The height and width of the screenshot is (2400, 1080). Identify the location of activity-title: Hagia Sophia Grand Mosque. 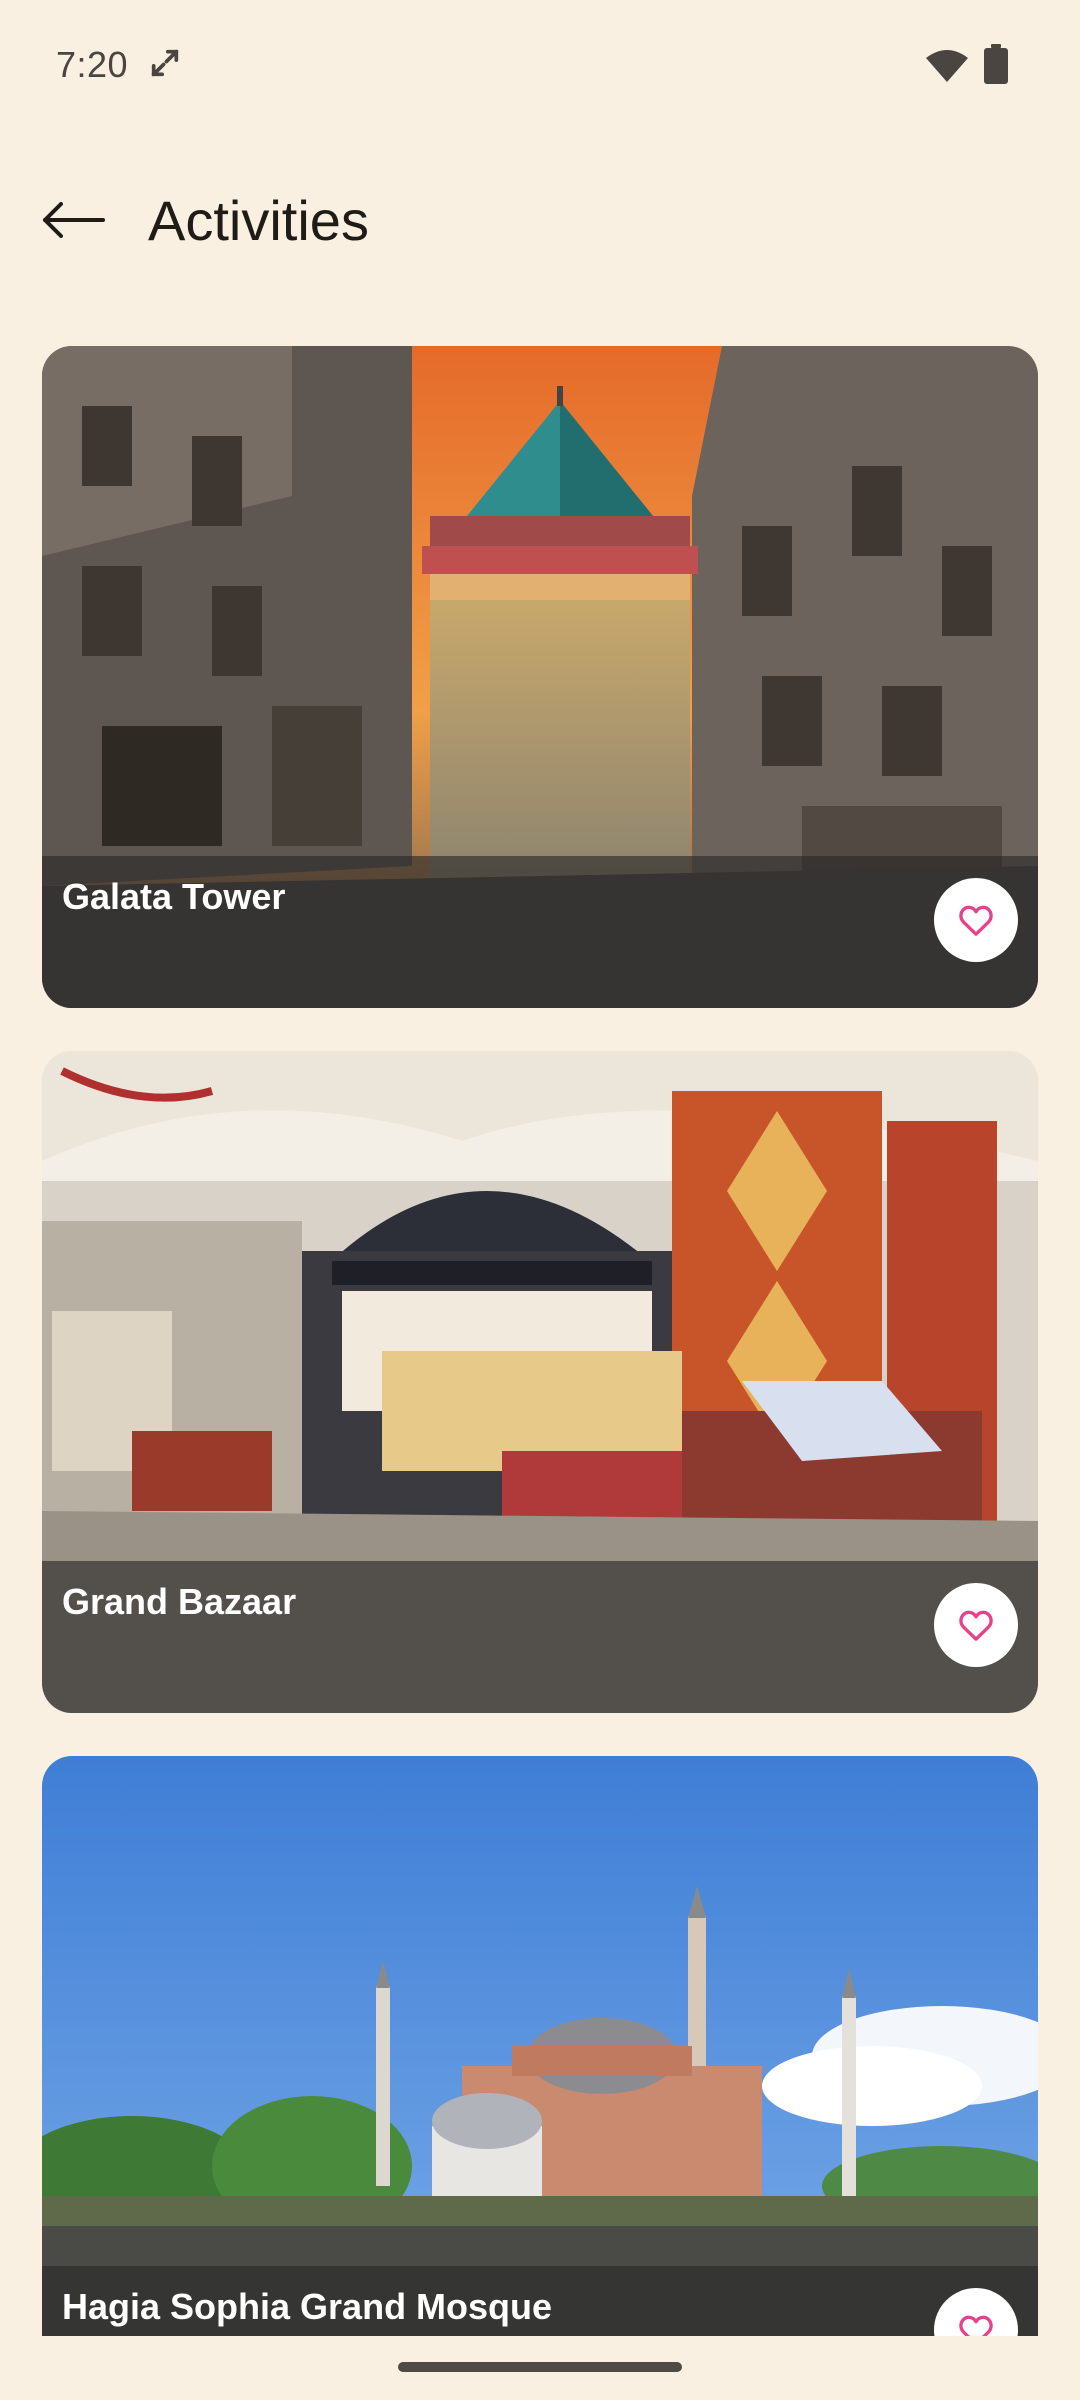
(307, 2306).